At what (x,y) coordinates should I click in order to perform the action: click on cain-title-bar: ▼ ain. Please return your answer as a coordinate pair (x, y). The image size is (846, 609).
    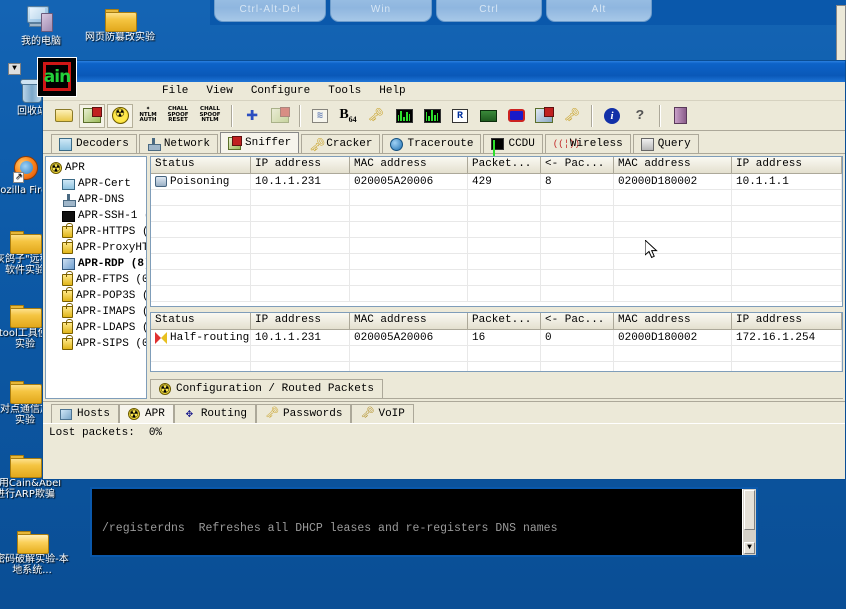
    Looking at the image, I should click on (426, 77).